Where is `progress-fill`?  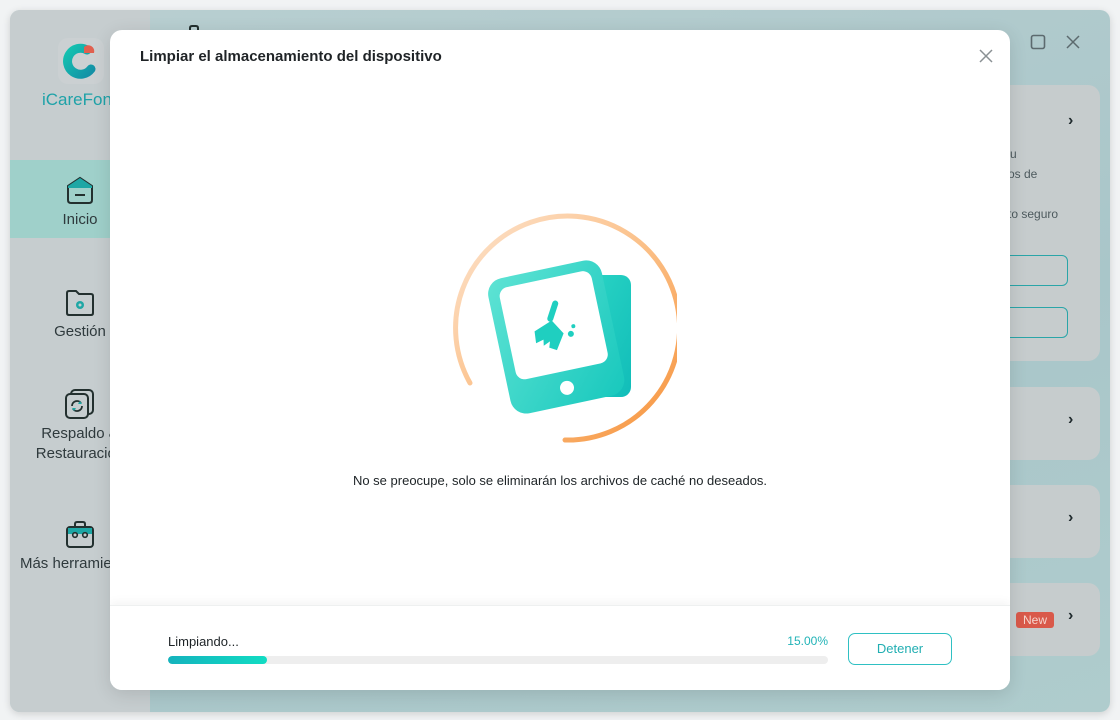 progress-fill is located at coordinates (217, 660).